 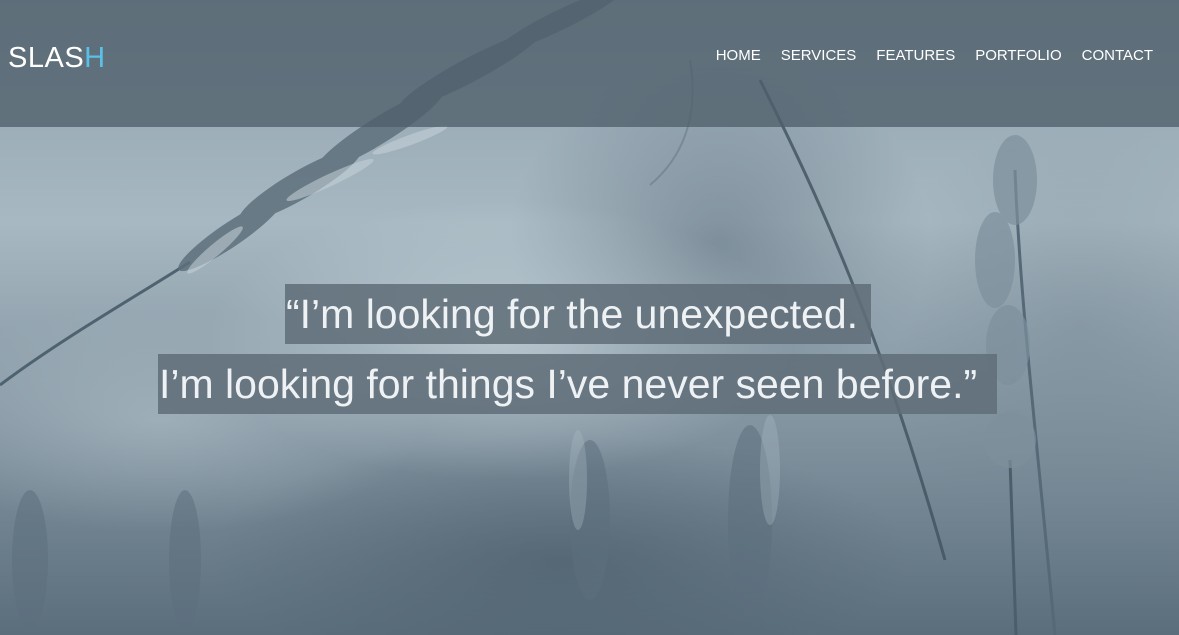 What do you see at coordinates (915, 56) in the screenshot?
I see `nav-item-features: FEATURES` at bounding box center [915, 56].